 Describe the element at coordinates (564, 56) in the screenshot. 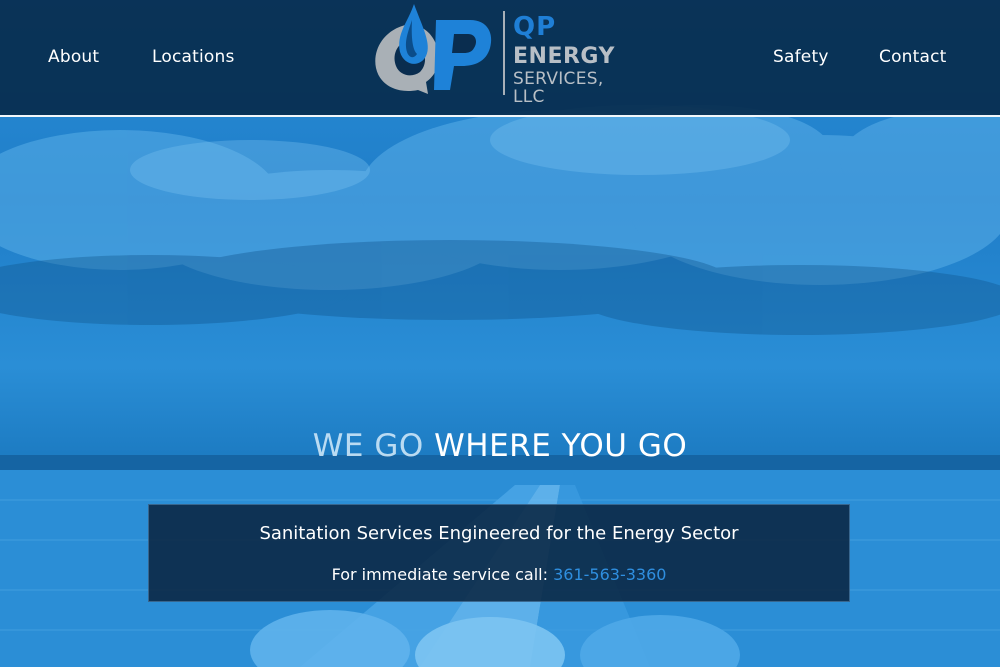

I see `logo-text-energy: ENERGY` at that location.